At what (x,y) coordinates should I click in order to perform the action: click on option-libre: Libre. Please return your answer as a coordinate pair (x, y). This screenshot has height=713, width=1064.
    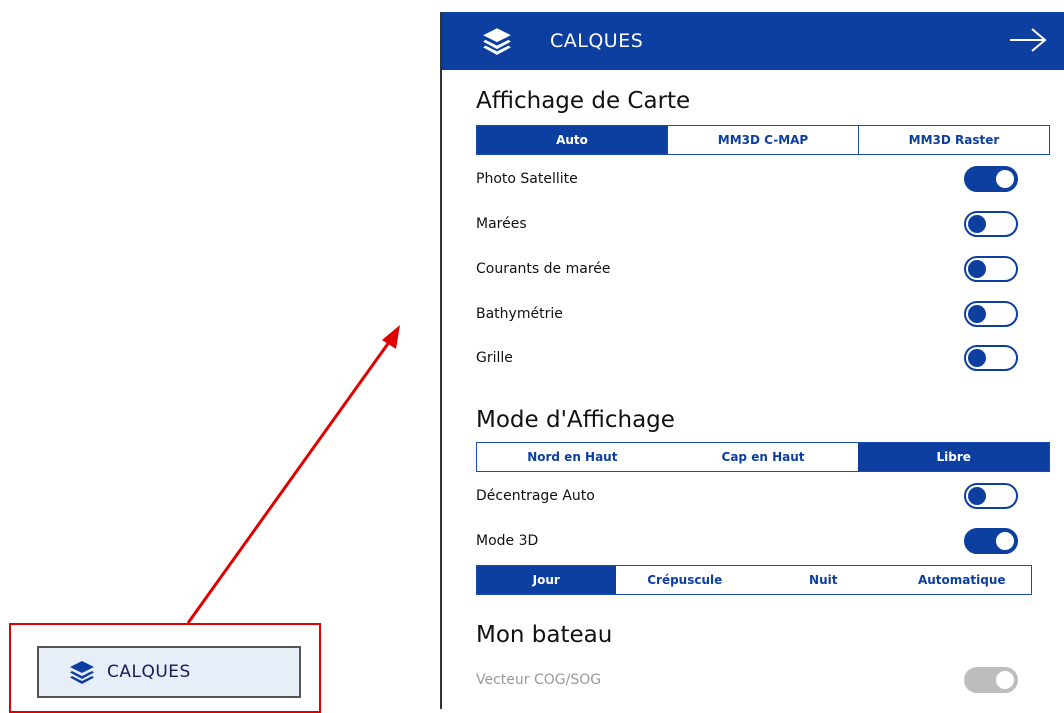
    Looking at the image, I should click on (954, 457).